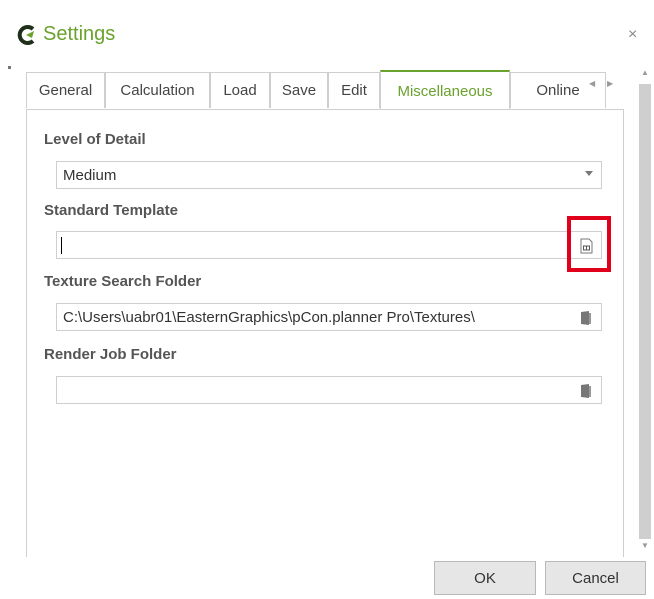 This screenshot has width=654, height=599. What do you see at coordinates (111, 210) in the screenshot?
I see `standard-template-label: Standard Template` at bounding box center [111, 210].